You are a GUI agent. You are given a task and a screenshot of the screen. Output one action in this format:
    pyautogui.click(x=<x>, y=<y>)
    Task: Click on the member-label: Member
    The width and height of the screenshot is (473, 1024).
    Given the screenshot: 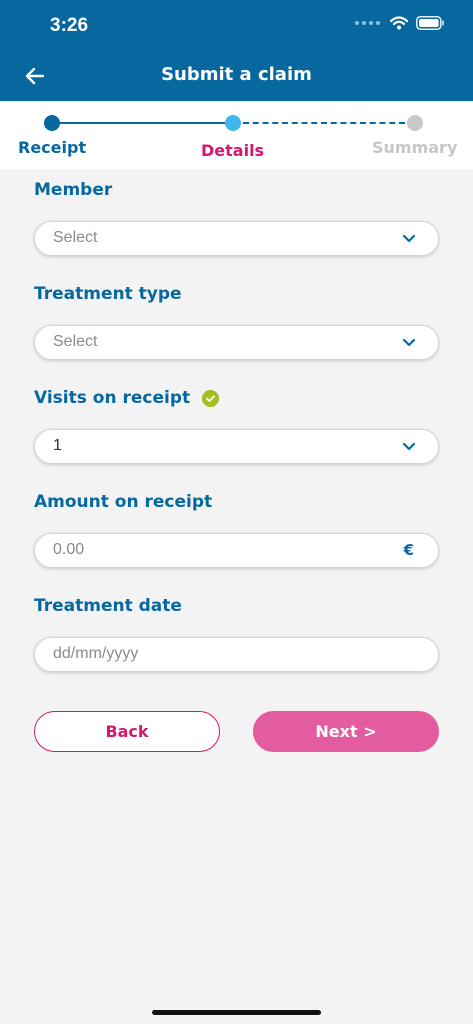 What is the action you would take?
    pyautogui.click(x=73, y=190)
    